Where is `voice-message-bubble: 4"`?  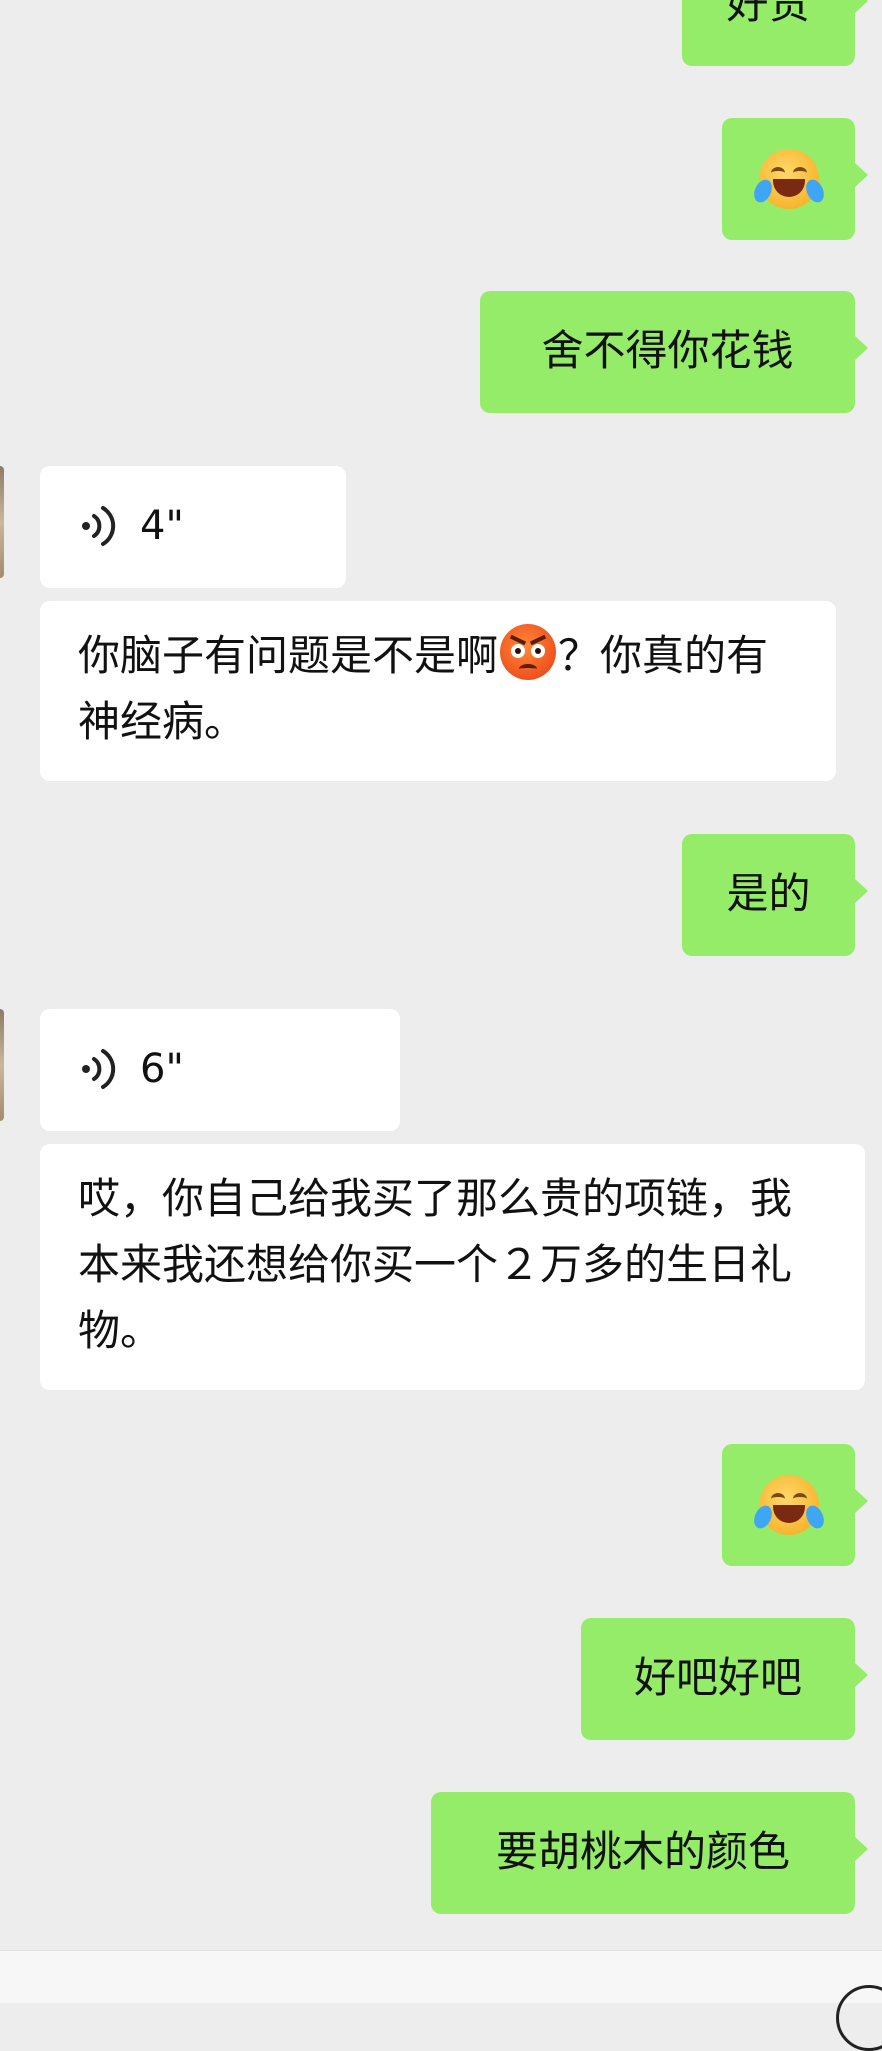
voice-message-bubble: 4" is located at coordinates (193, 527).